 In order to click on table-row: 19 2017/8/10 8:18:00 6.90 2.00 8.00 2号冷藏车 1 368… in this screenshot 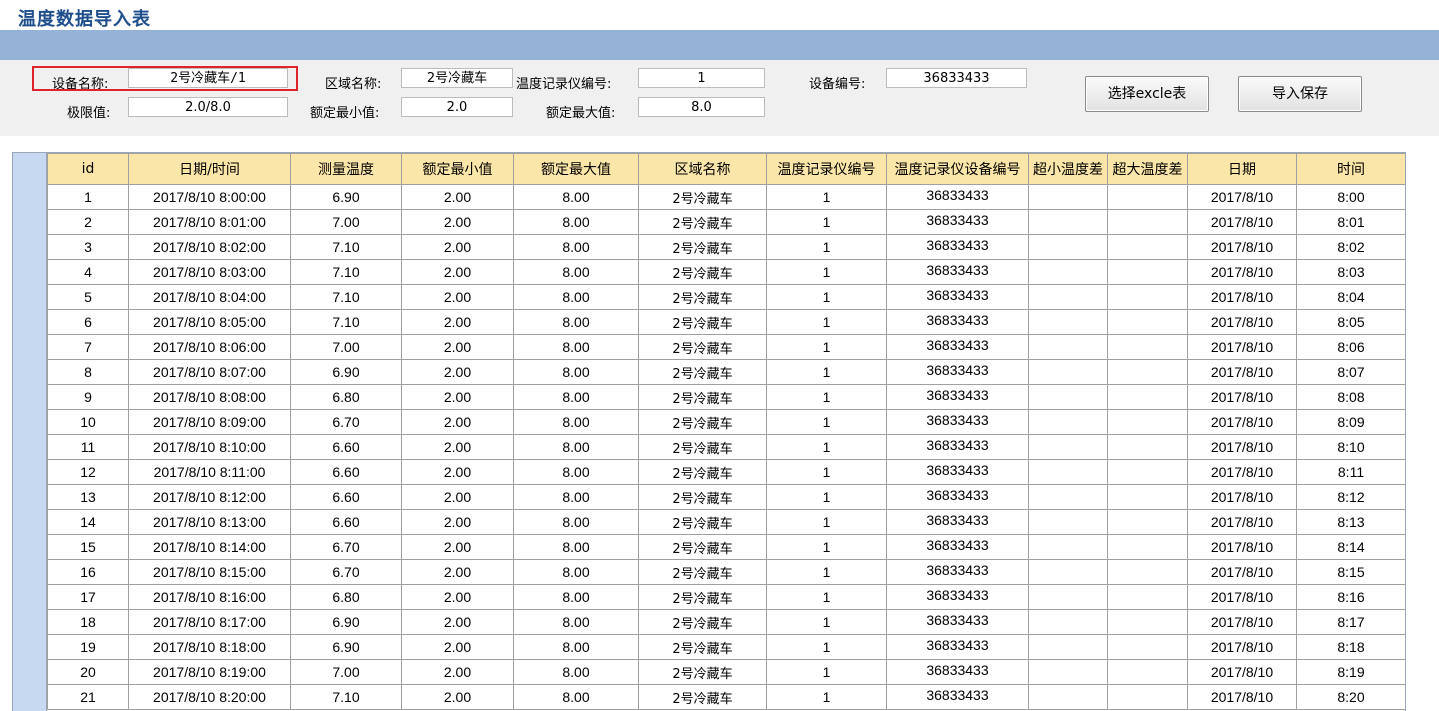, I will do `click(726, 647)`.